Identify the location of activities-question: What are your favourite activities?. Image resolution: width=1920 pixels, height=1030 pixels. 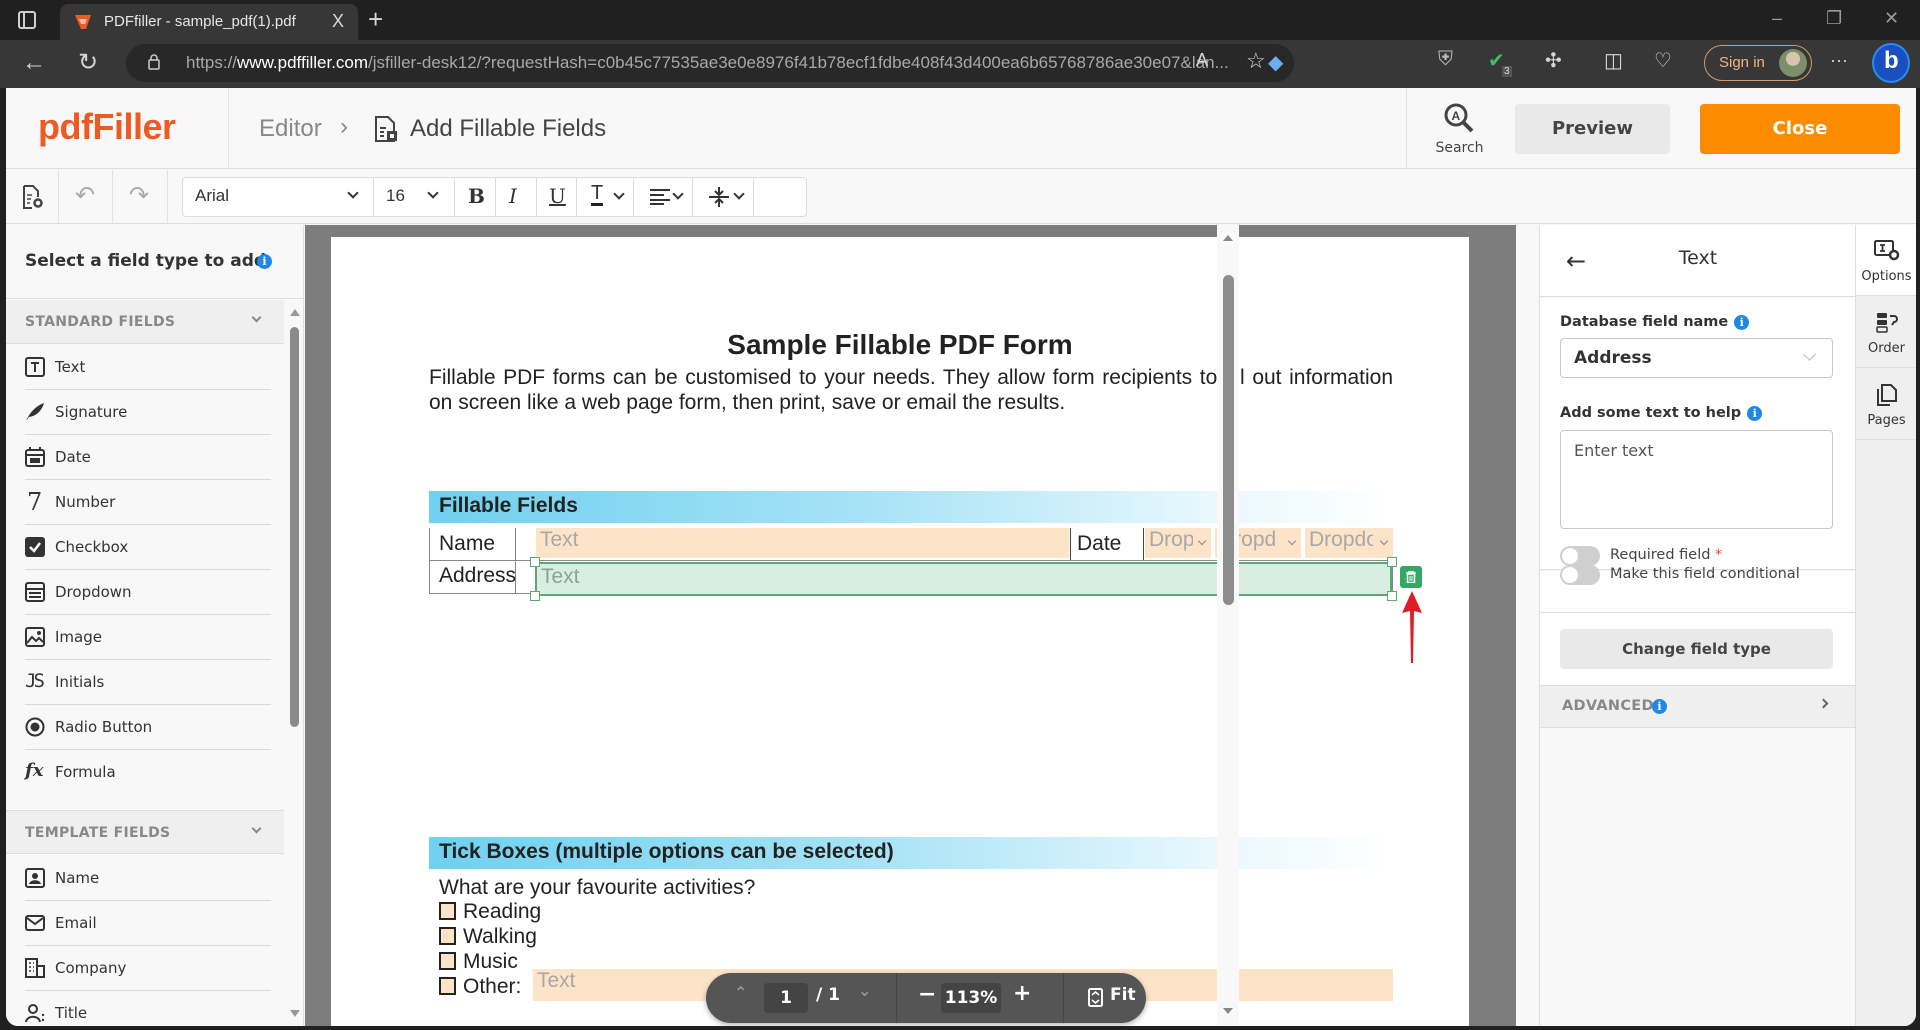
(597, 887).